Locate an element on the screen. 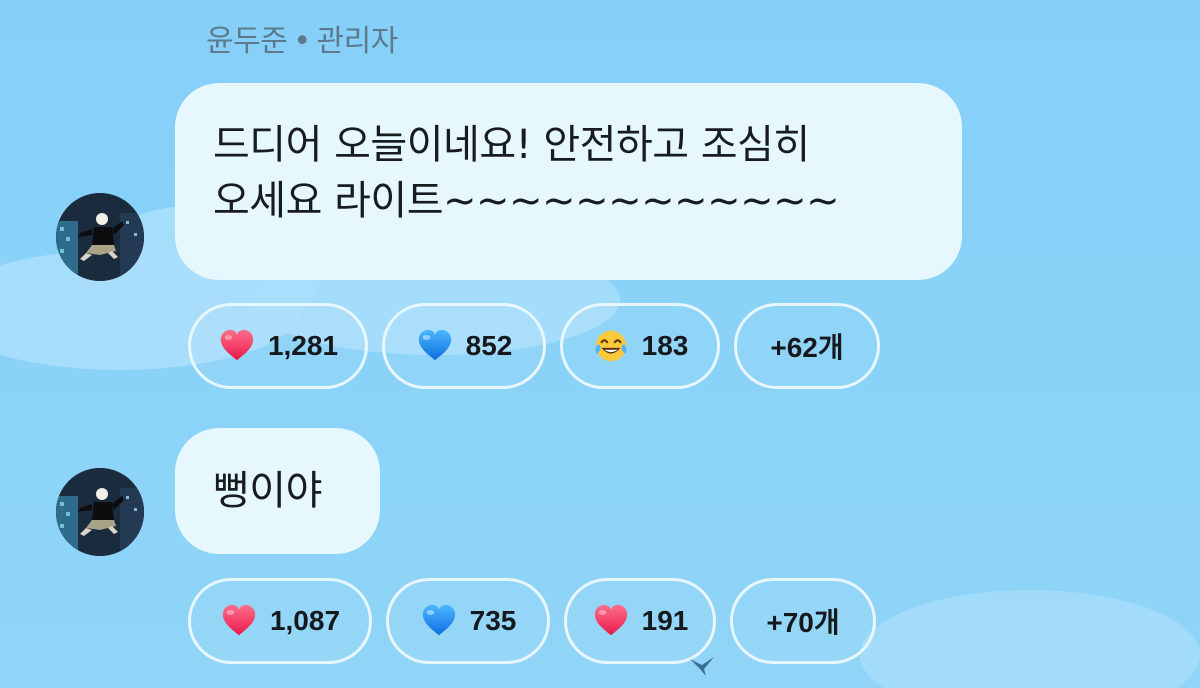  reaction-count: 1,087 is located at coordinates (305, 620).